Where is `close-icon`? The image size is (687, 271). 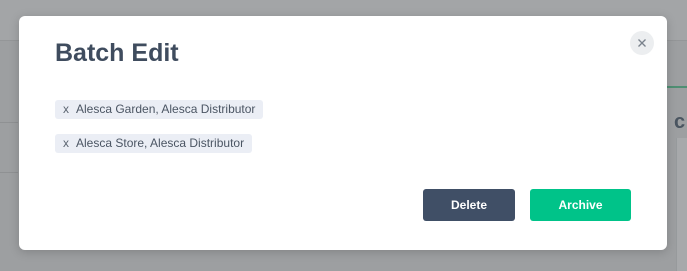 close-icon is located at coordinates (642, 43).